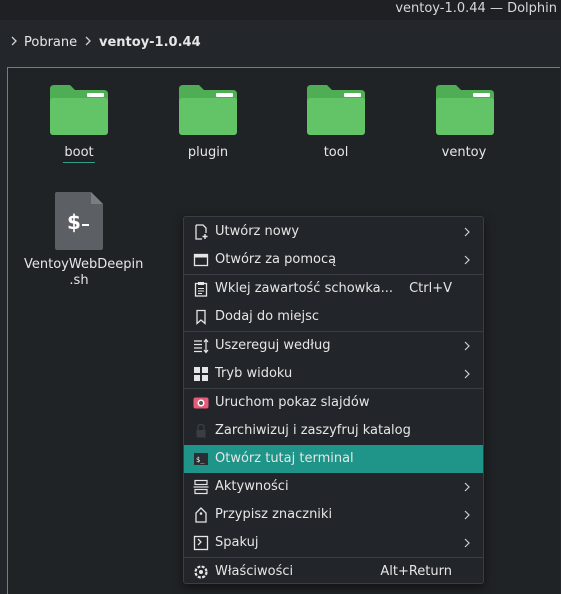 The height and width of the screenshot is (594, 561). What do you see at coordinates (274, 514) in the screenshot?
I see `menu-item-label: Przypisz znaczniki` at bounding box center [274, 514].